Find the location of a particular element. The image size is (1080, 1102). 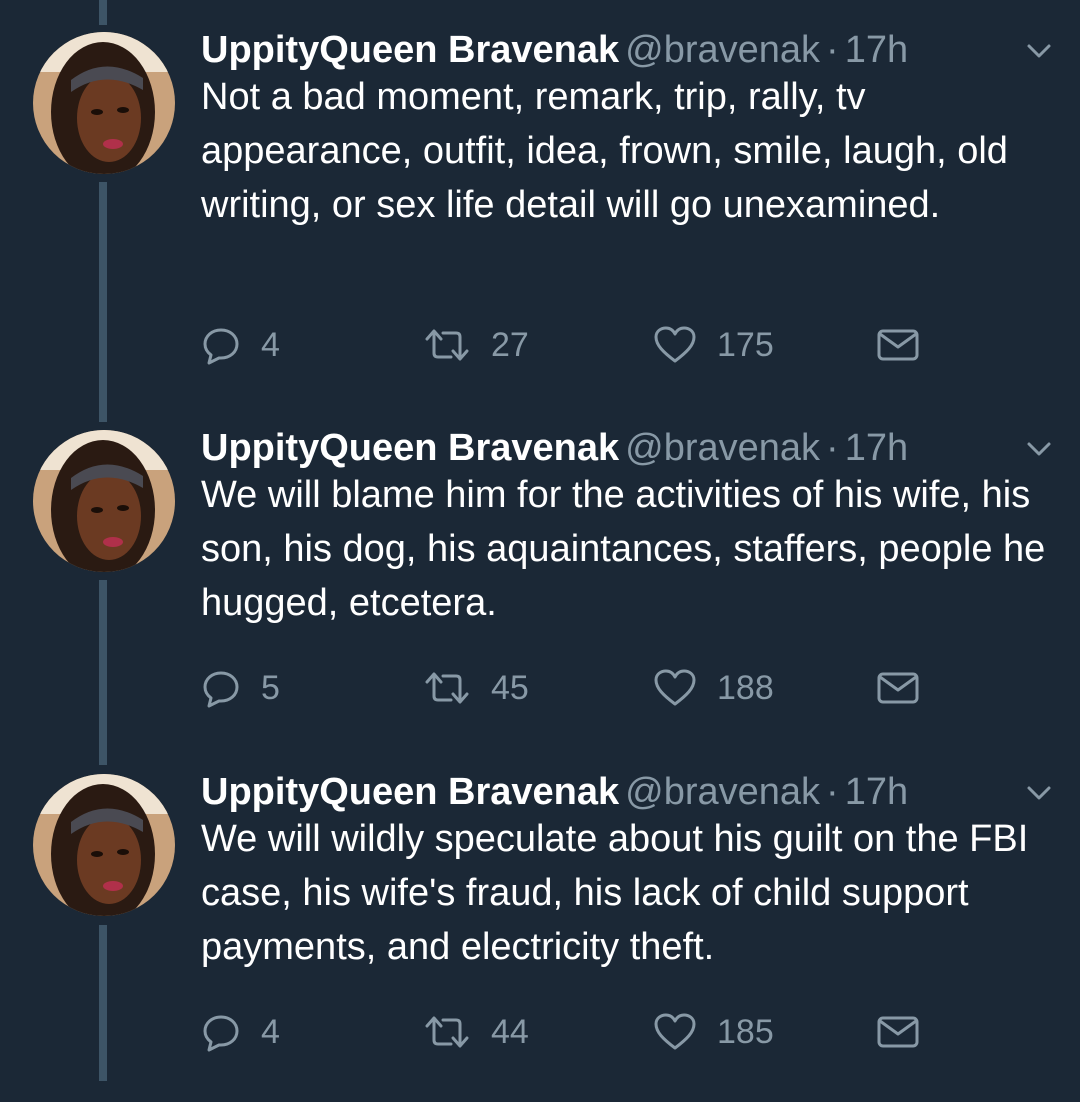

reply-button: 5 is located at coordinates (240, 688).